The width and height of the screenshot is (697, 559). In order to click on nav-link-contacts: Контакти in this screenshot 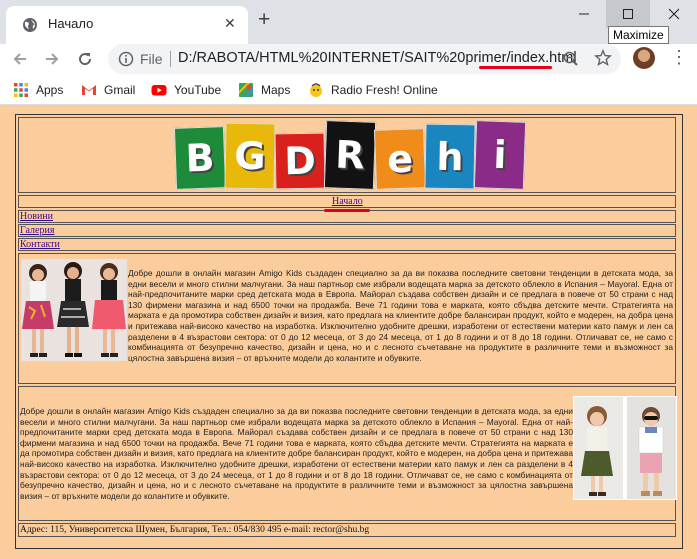, I will do `click(40, 244)`.